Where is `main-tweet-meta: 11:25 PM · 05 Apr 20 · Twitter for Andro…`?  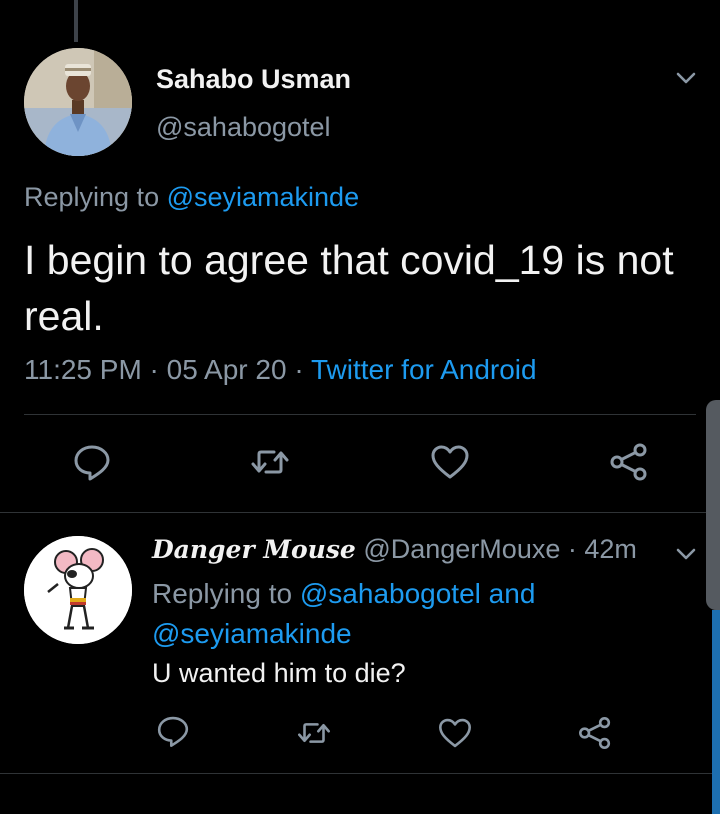 main-tweet-meta: 11:25 PM · 05 Apr 20 · Twitter for Andro… is located at coordinates (280, 370).